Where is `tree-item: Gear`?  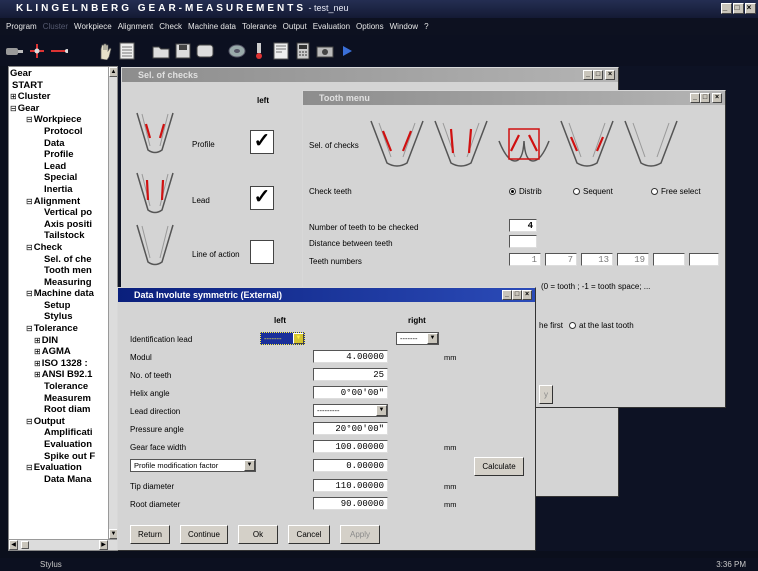 tree-item: Gear is located at coordinates (63, 74).